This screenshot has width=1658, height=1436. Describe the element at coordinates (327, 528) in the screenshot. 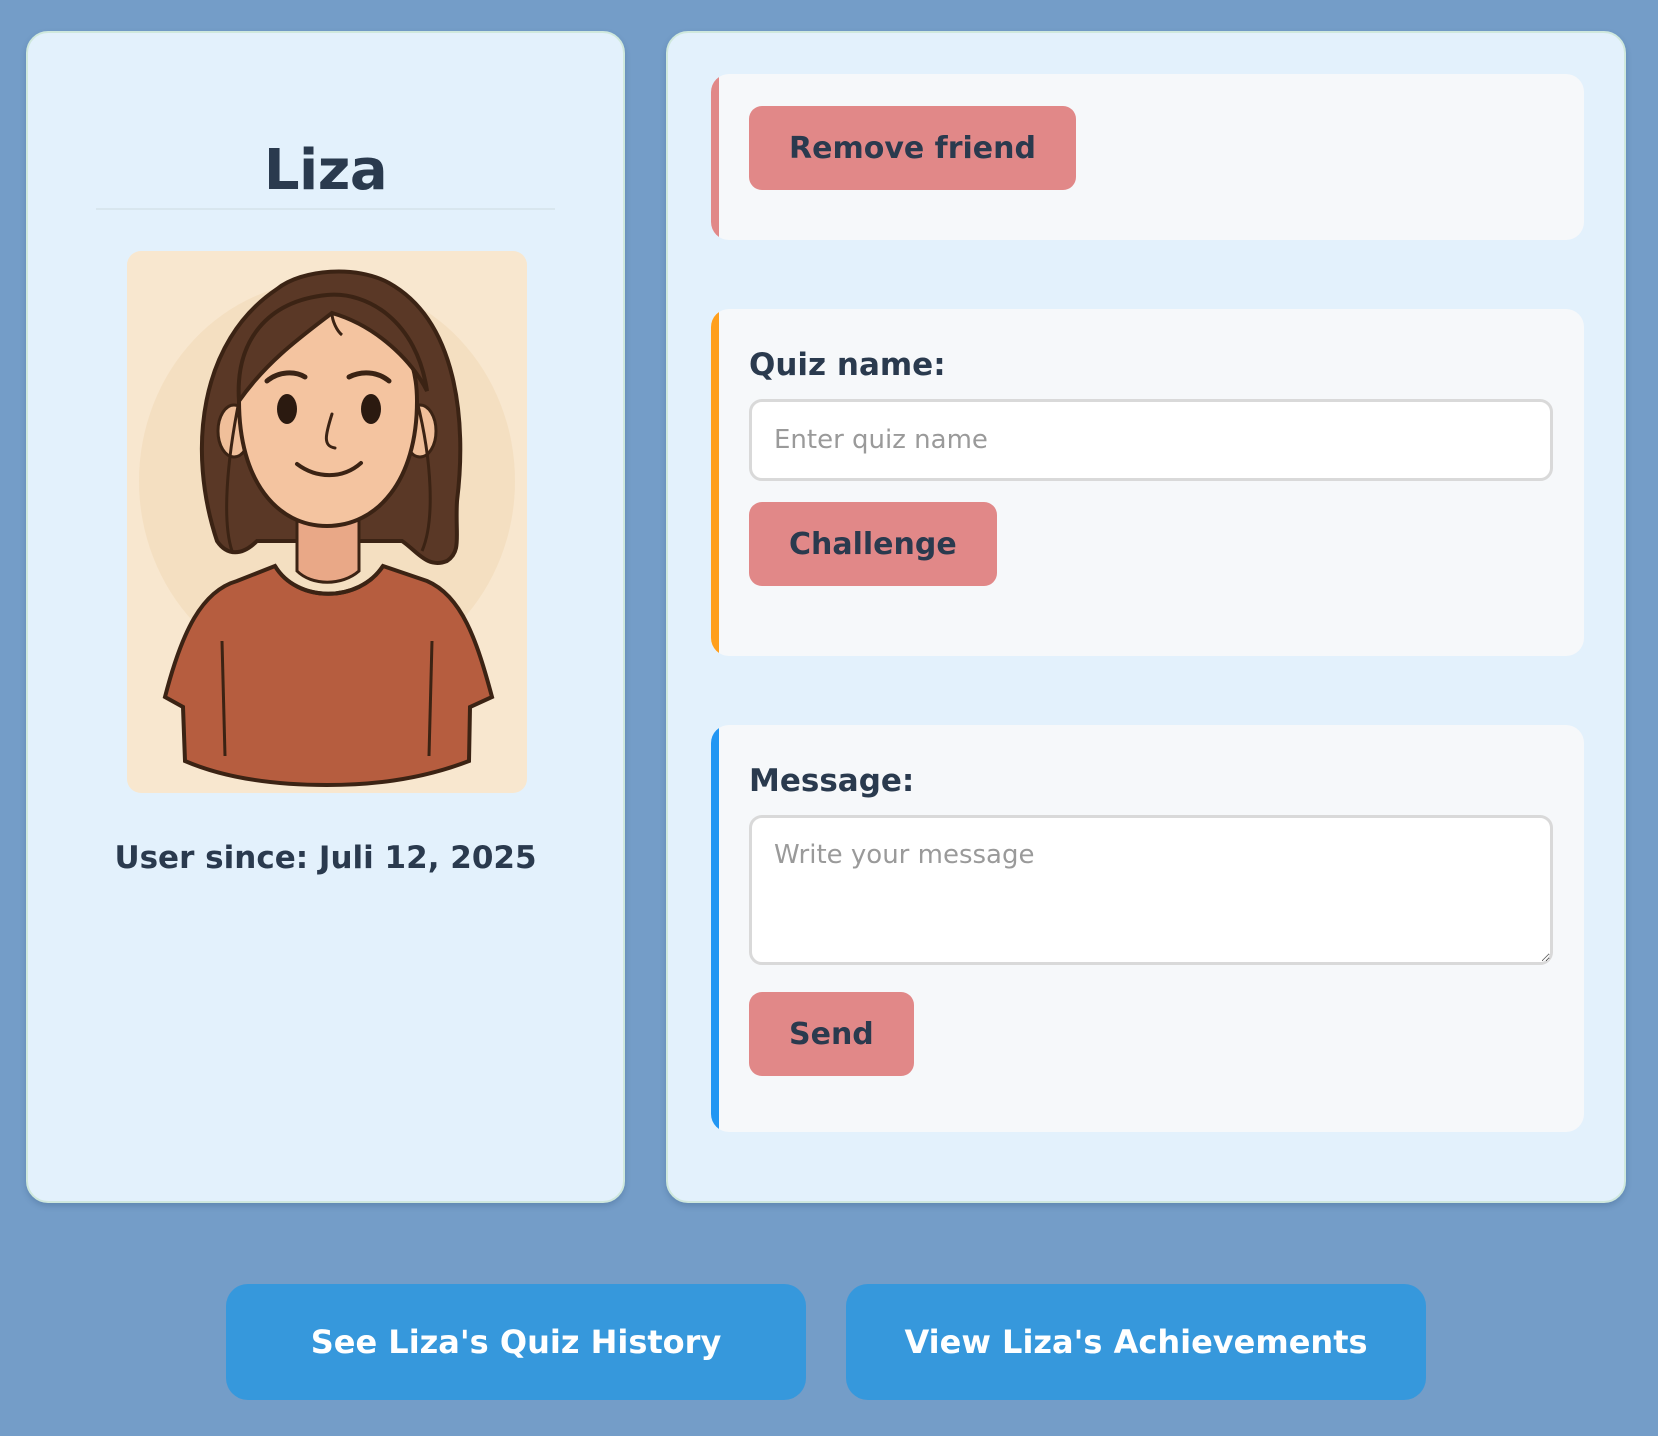

I see `woman-avatar-icon` at that location.